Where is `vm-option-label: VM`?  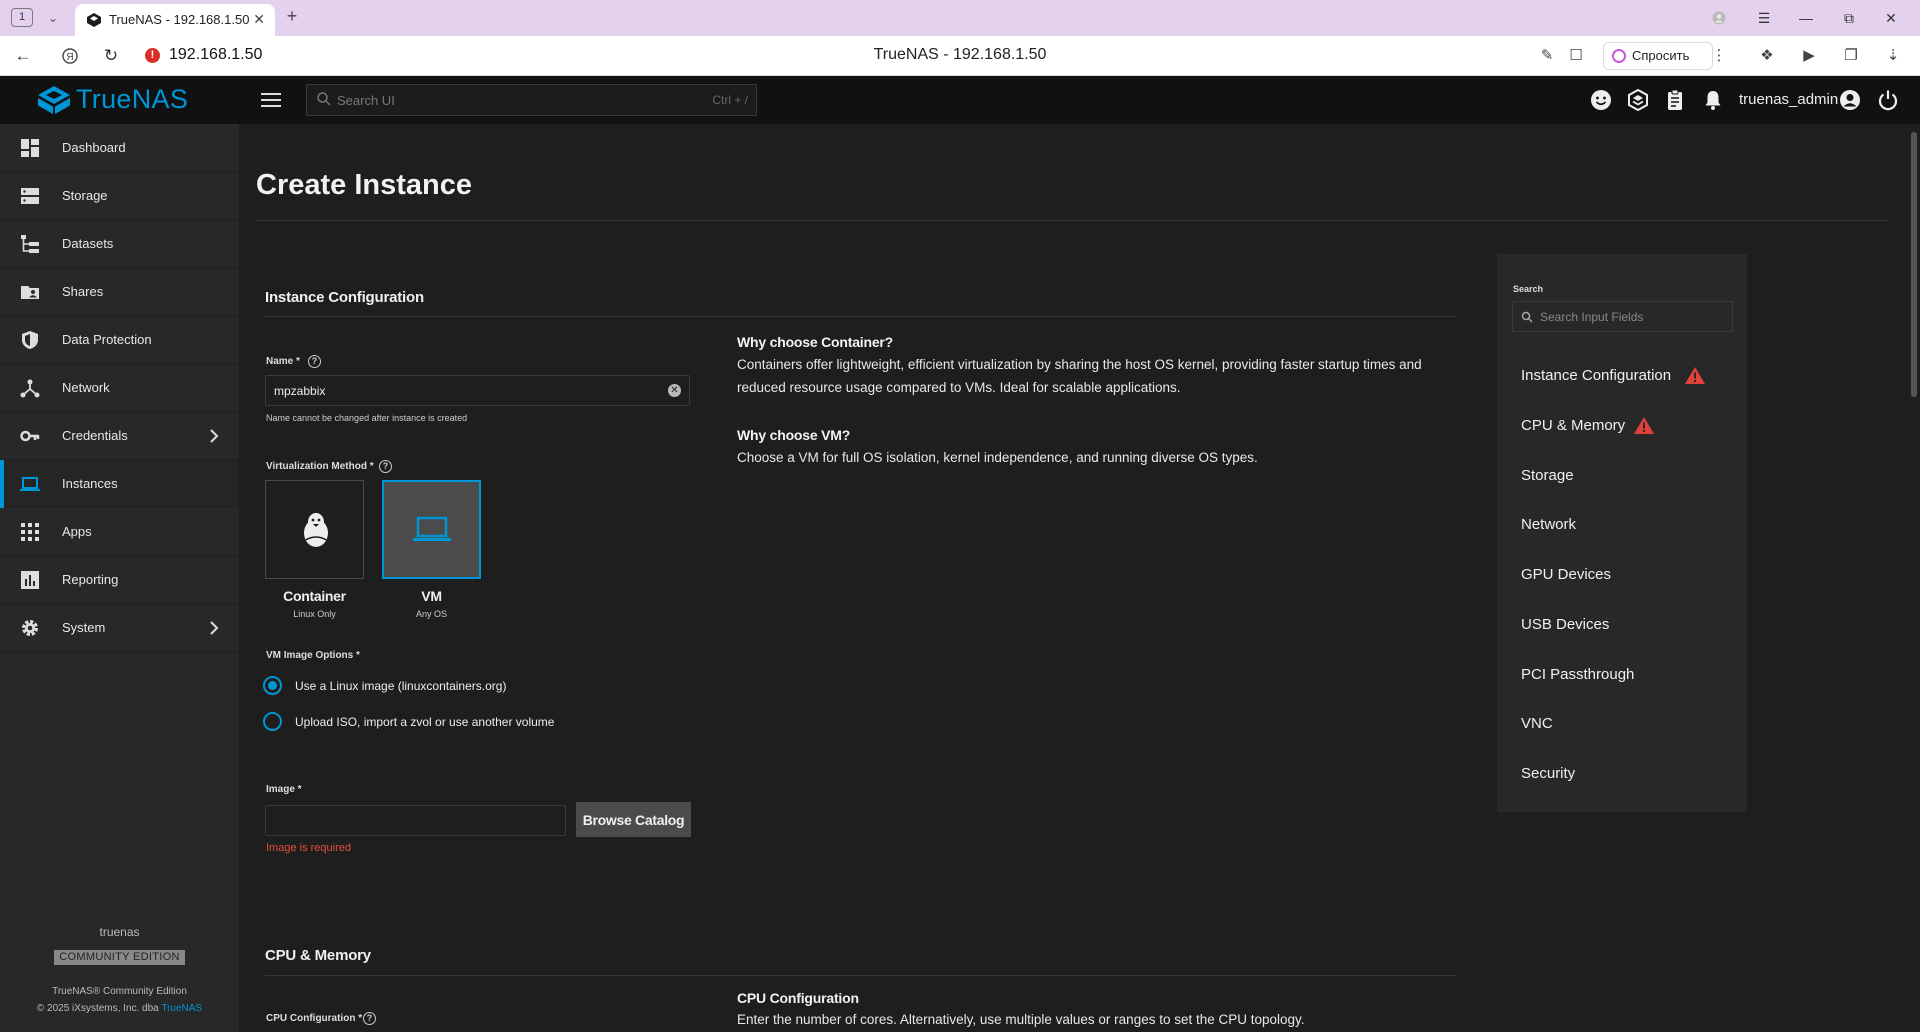
vm-option-label: VM is located at coordinates (431, 596).